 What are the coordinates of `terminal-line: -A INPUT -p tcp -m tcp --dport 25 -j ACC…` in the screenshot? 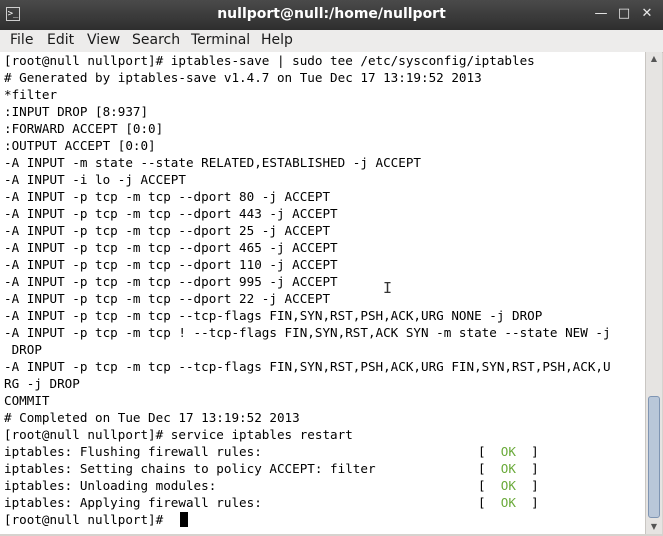 It's located at (167, 230).